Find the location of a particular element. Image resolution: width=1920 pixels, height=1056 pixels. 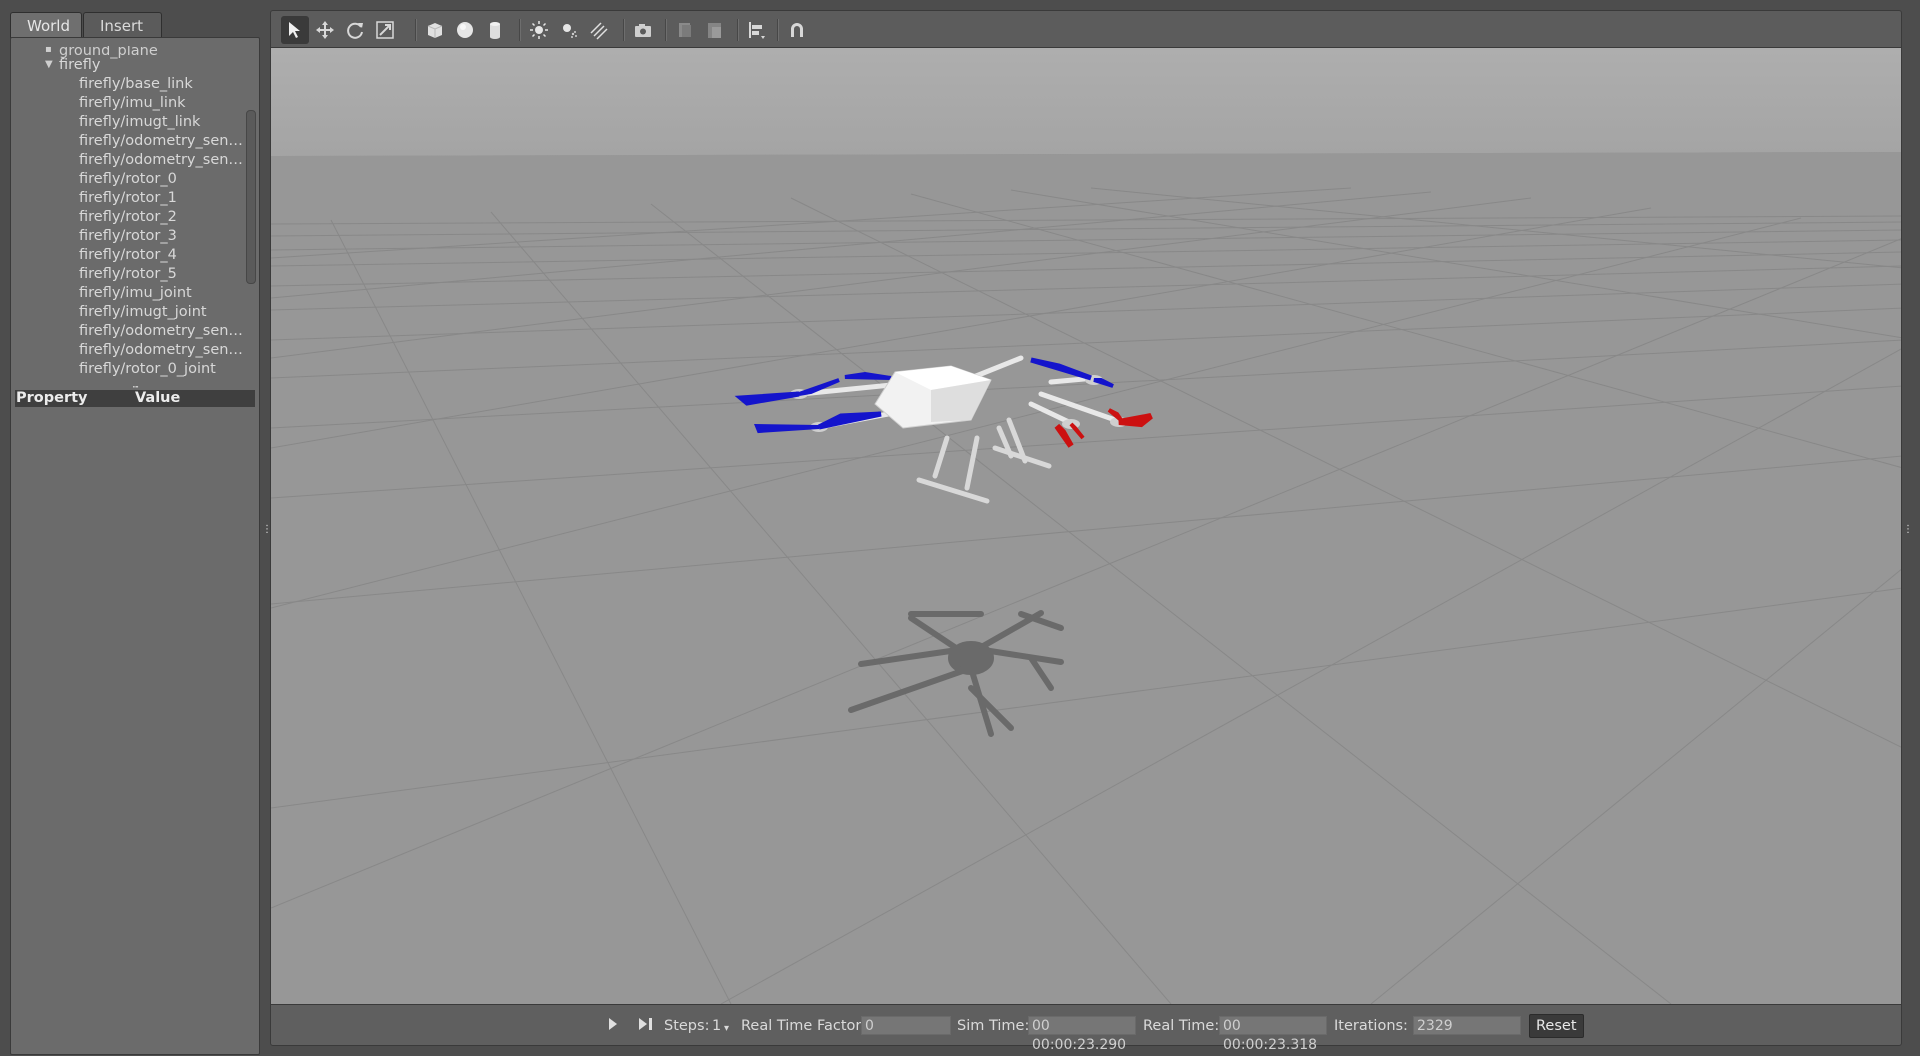

tree-item: firefly/rotor_3 is located at coordinates (164, 236).